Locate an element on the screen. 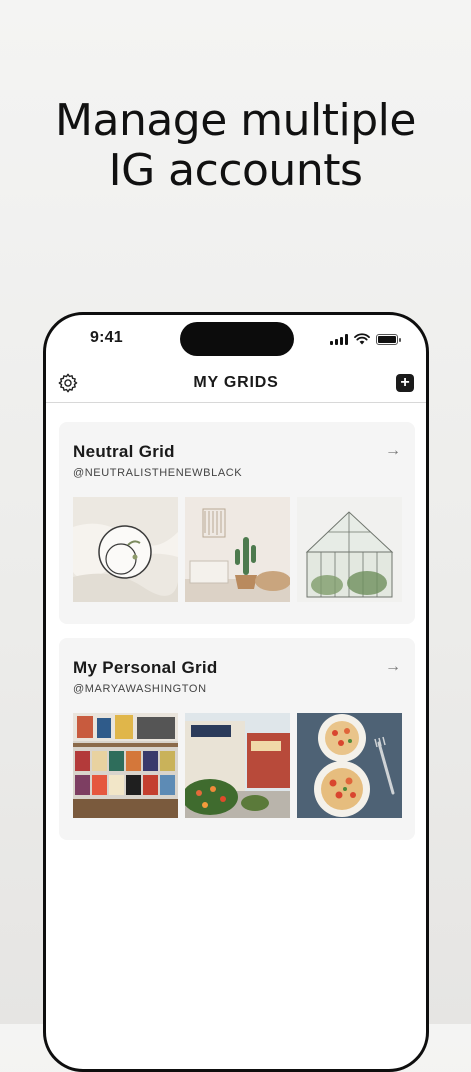  headline-line-1: Manage multiple is located at coordinates (235, 120).